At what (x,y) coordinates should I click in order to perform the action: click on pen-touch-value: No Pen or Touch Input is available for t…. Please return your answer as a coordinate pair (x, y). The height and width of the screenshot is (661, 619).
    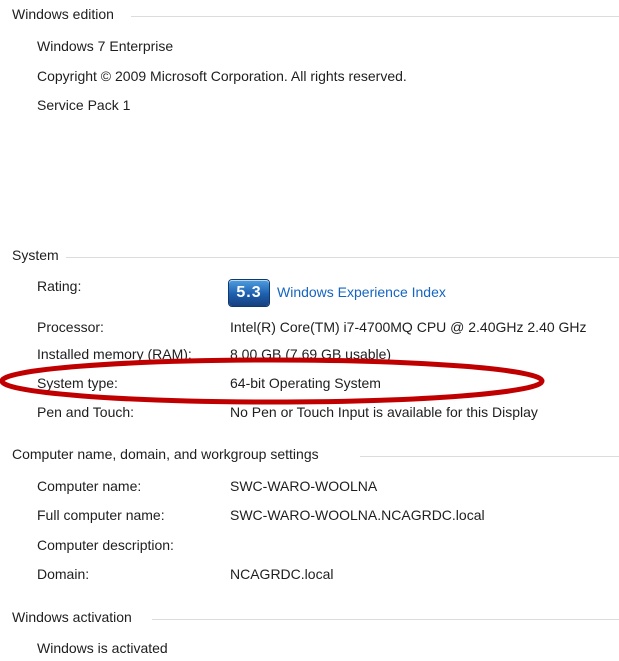
    Looking at the image, I should click on (384, 412).